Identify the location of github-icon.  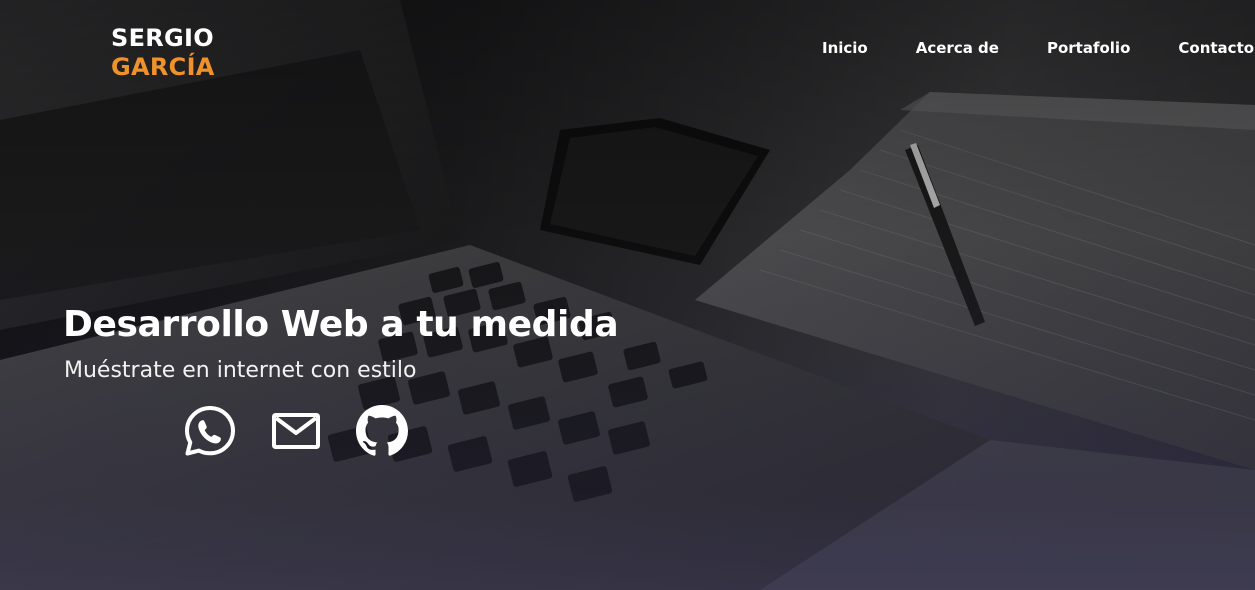
(382, 430).